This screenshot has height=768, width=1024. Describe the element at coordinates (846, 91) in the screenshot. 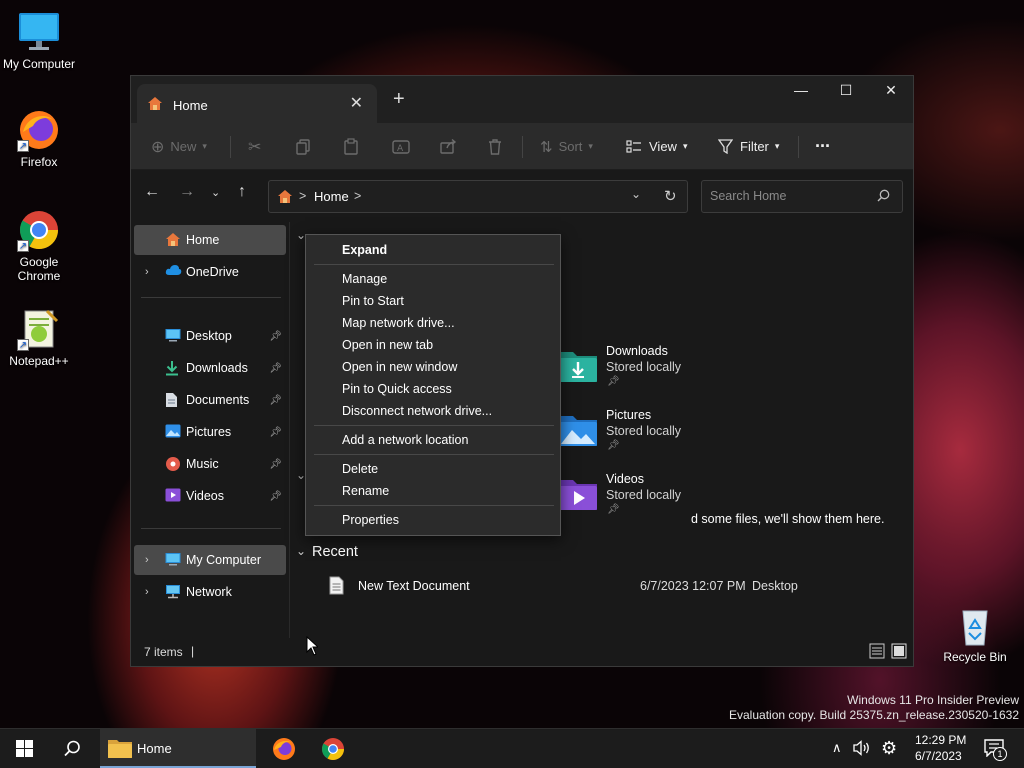

I see `maximize-button: ☐` at that location.